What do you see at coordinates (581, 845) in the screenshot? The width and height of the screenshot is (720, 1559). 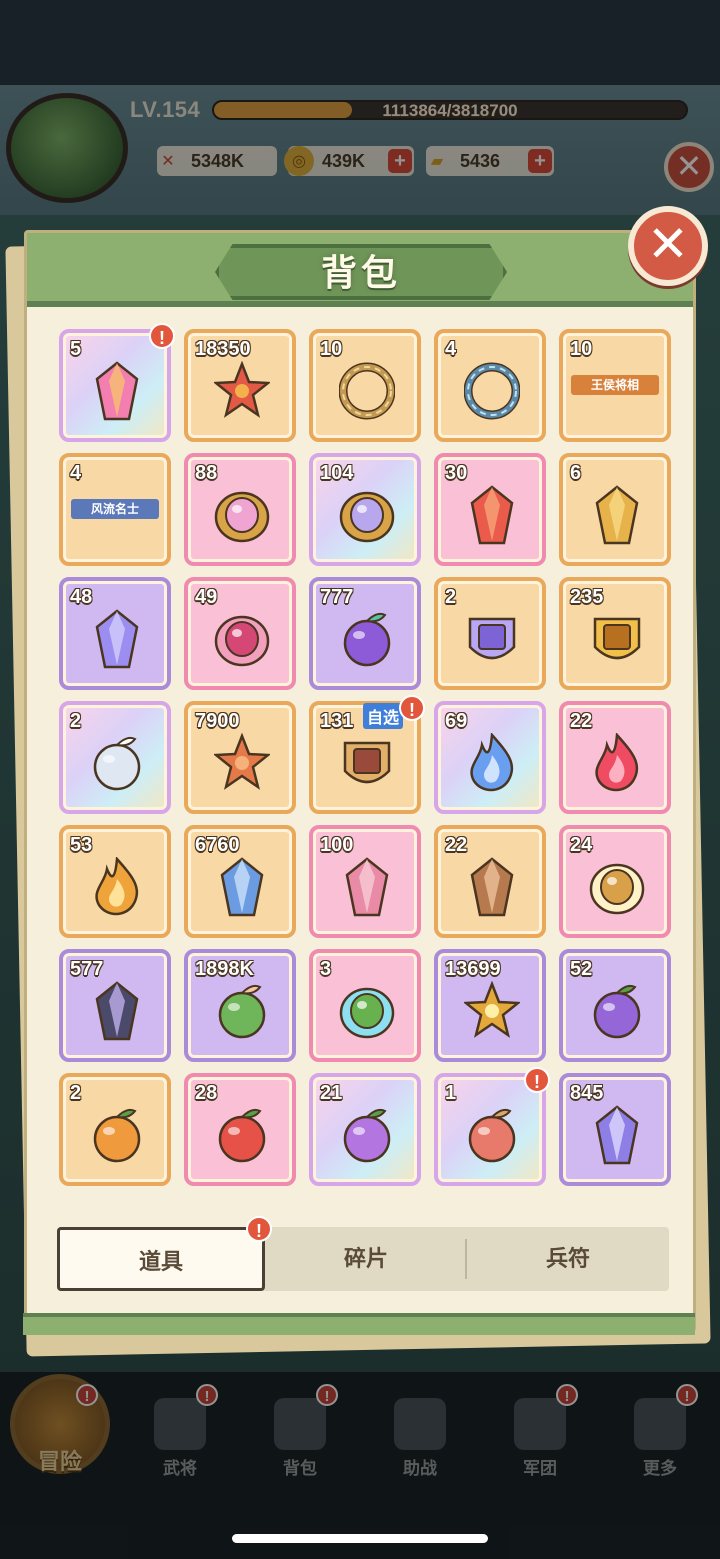 I see `item-count: 24` at bounding box center [581, 845].